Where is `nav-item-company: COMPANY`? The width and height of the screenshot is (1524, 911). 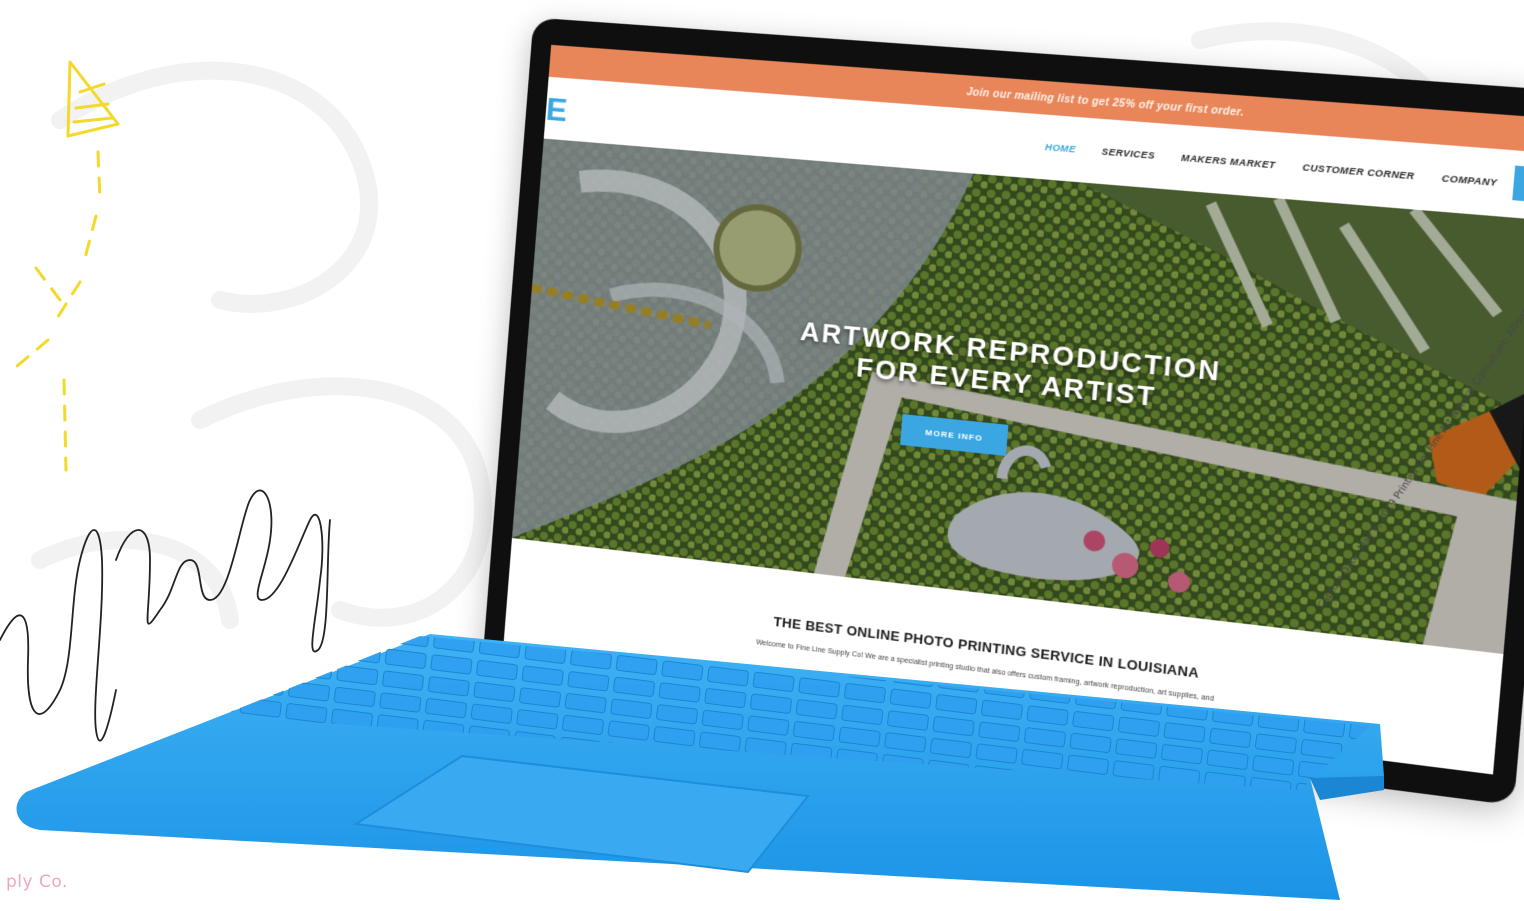
nav-item-company: COMPANY is located at coordinates (1469, 180).